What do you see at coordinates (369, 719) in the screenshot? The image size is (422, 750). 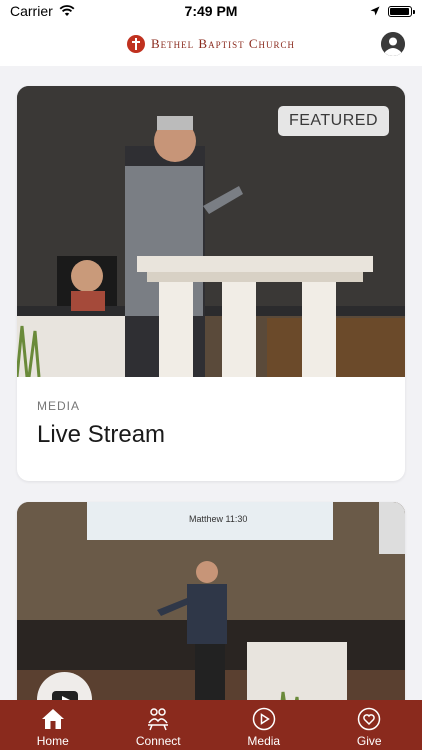 I see `heart-circle-icon` at bounding box center [369, 719].